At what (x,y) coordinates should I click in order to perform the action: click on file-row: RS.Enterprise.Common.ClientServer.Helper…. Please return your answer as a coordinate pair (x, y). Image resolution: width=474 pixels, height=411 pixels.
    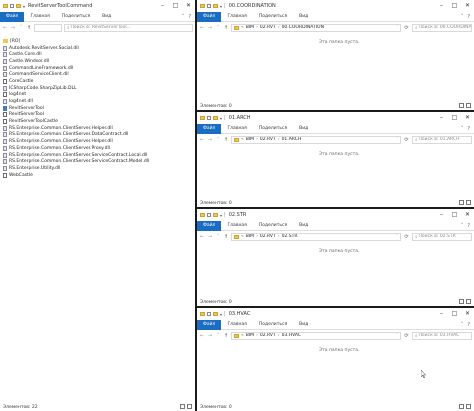
    Looking at the image, I should click on (97, 141).